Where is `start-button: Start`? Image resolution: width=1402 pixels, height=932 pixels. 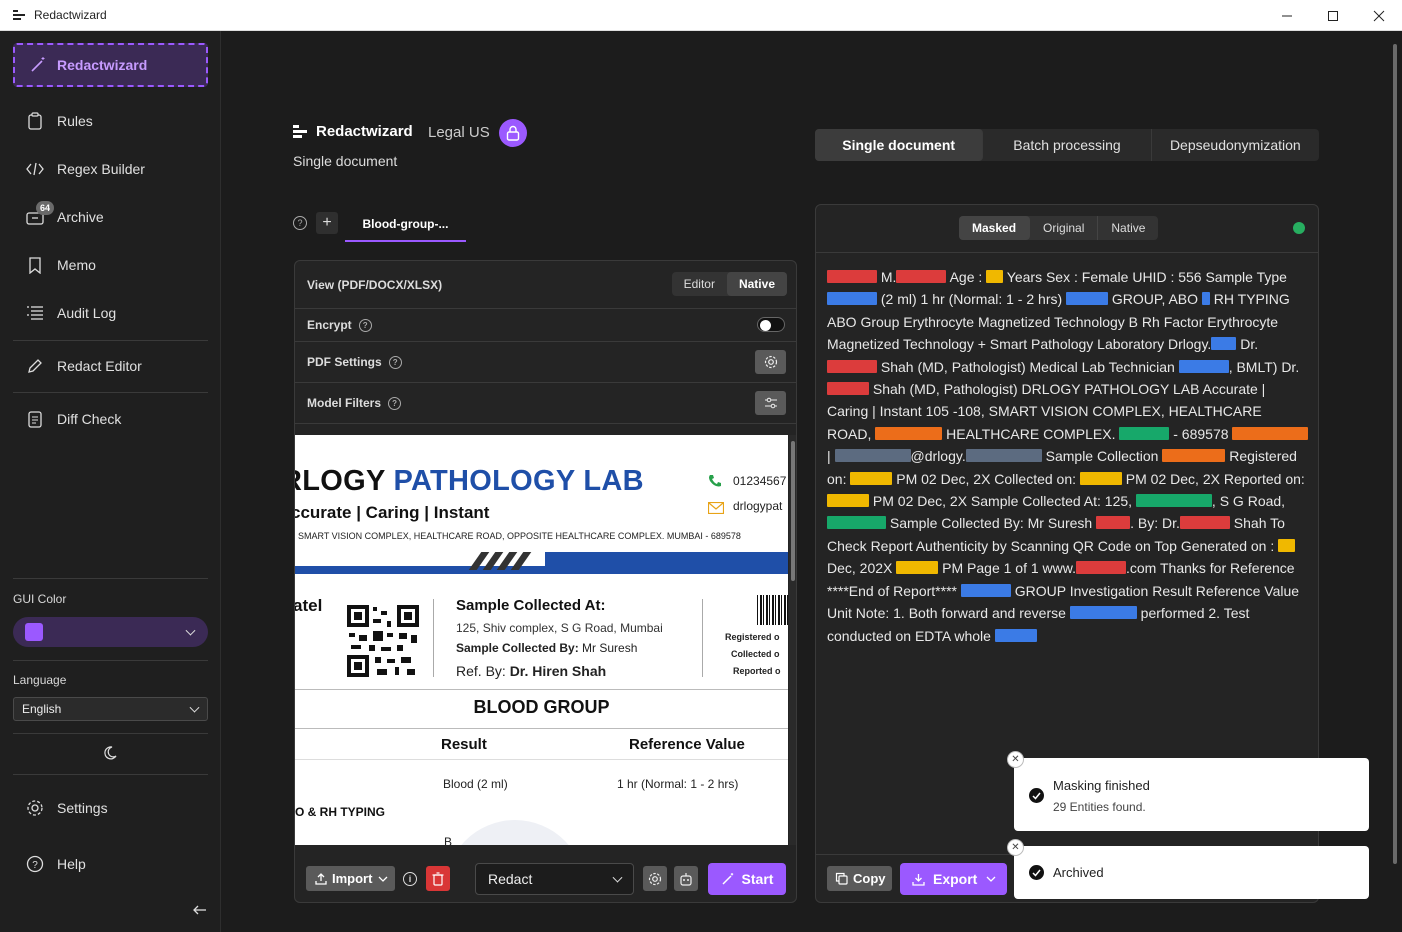 start-button: Start is located at coordinates (747, 879).